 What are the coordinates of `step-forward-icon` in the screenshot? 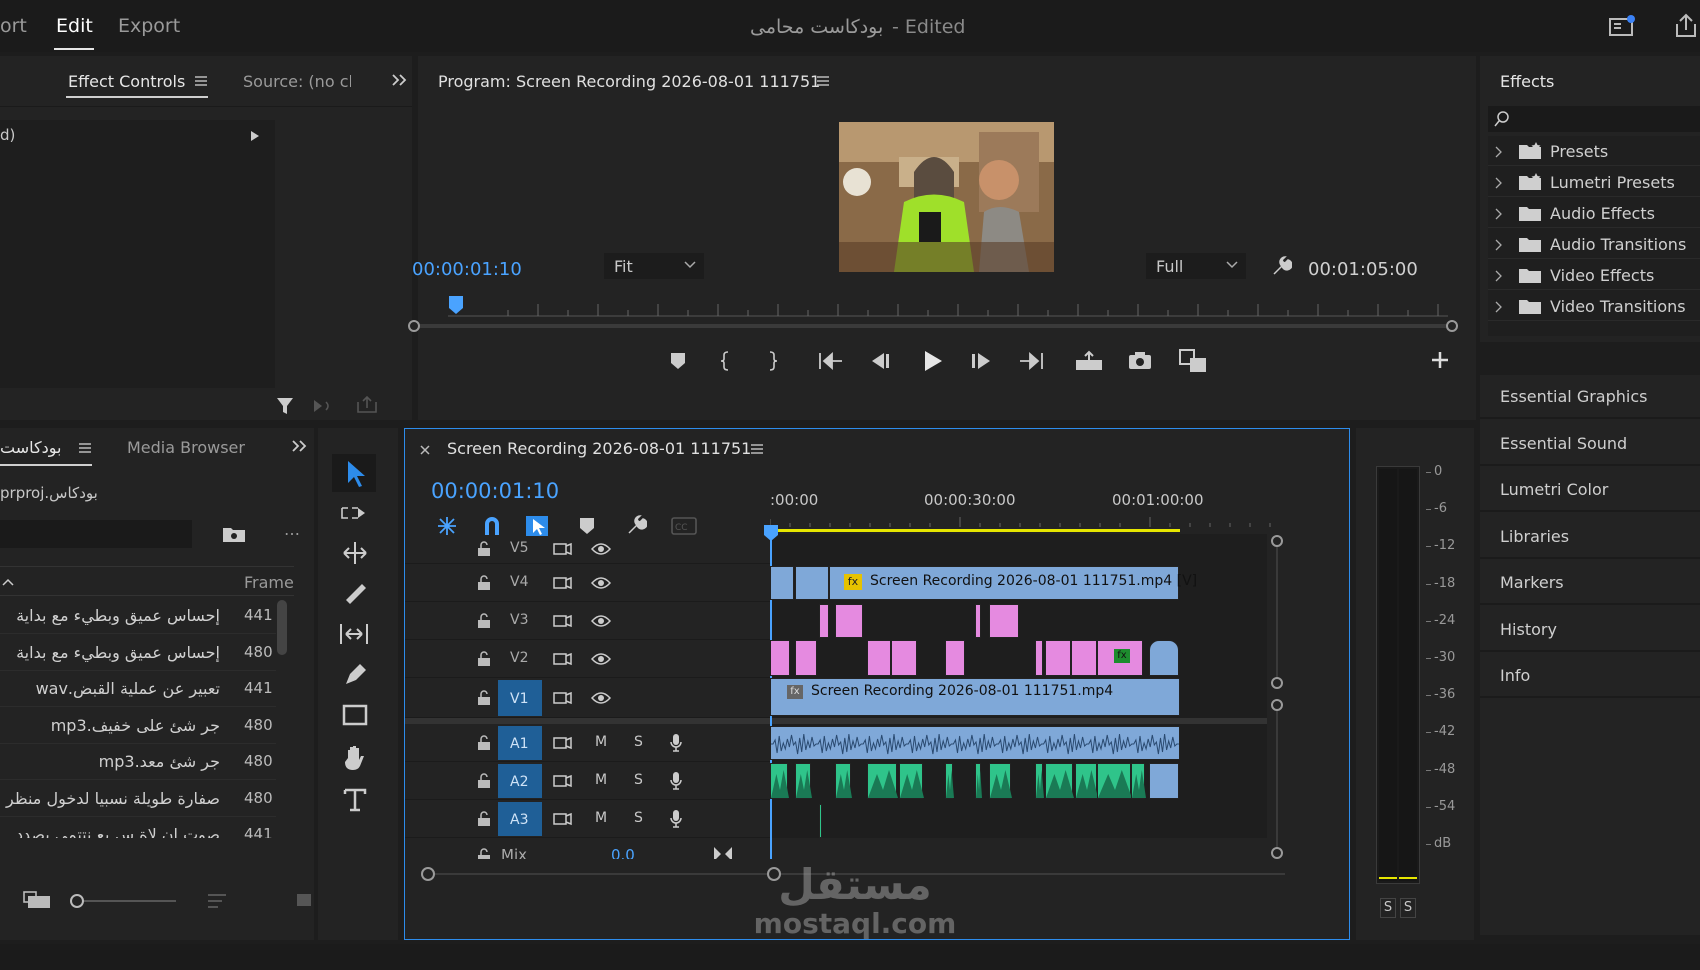 It's located at (981, 361).